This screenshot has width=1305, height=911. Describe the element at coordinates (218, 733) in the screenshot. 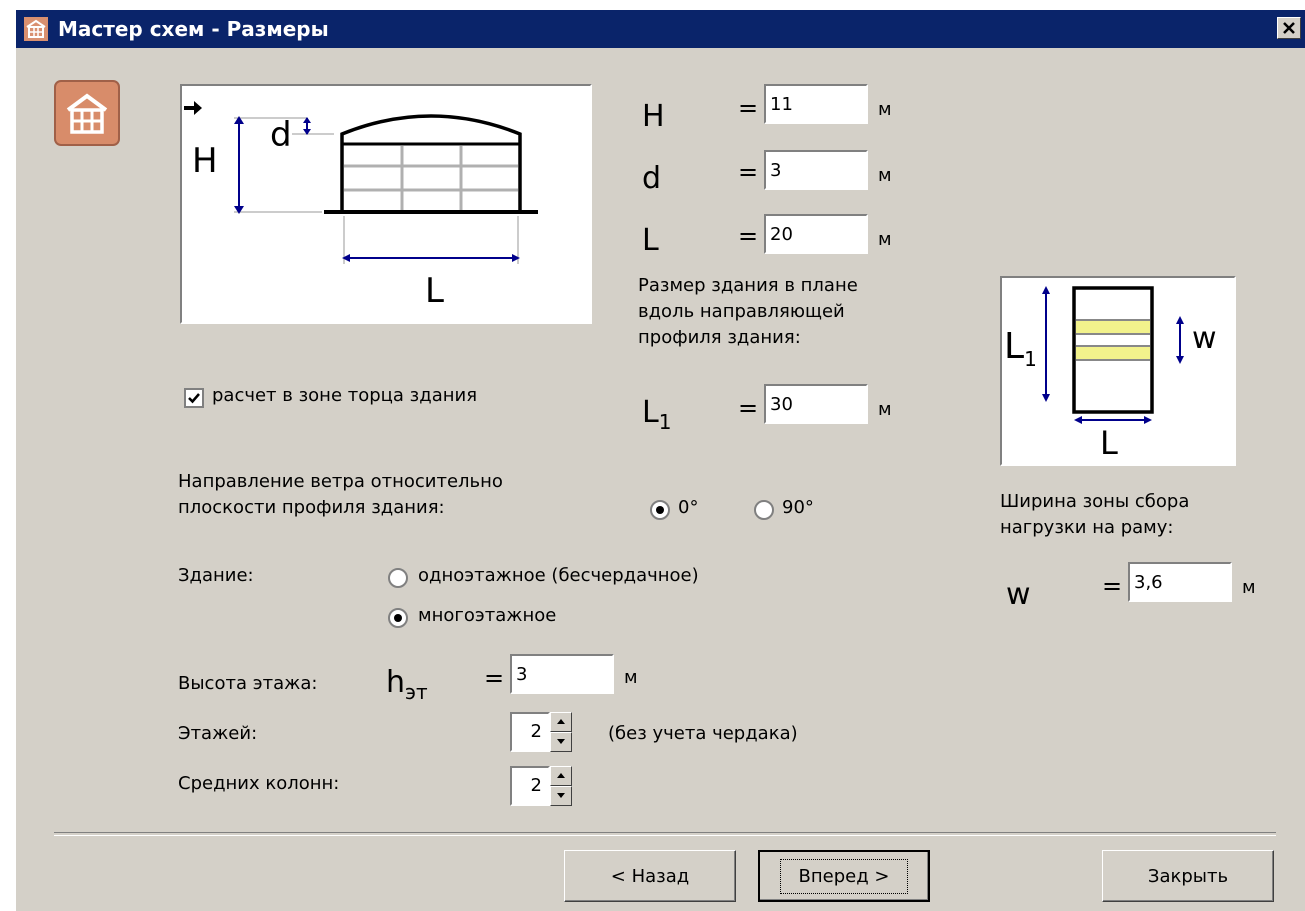

I see `floors-label: Этажей:` at that location.